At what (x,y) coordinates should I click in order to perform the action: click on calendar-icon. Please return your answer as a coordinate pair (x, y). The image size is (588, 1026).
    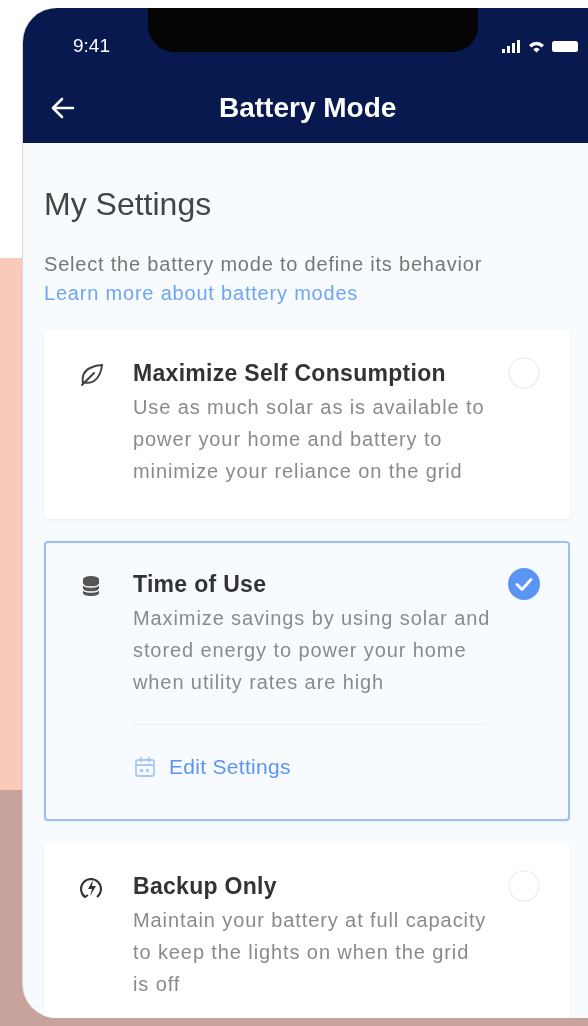
    Looking at the image, I should click on (145, 767).